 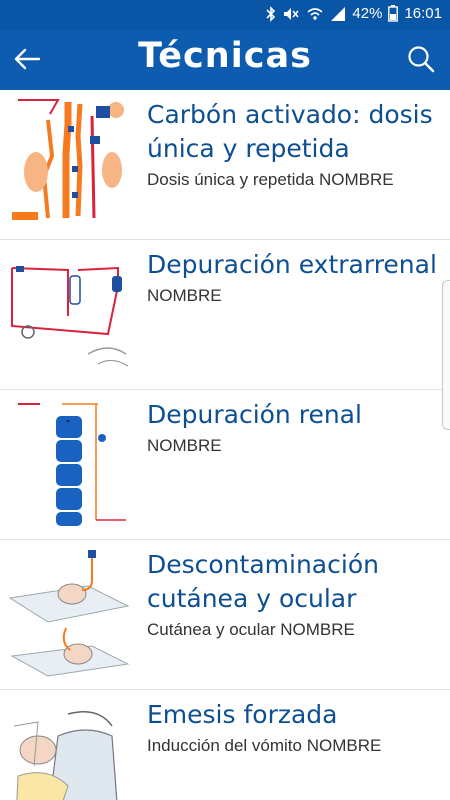 I want to click on thumbnail-emesis-illustration, so click(x=69, y=748).